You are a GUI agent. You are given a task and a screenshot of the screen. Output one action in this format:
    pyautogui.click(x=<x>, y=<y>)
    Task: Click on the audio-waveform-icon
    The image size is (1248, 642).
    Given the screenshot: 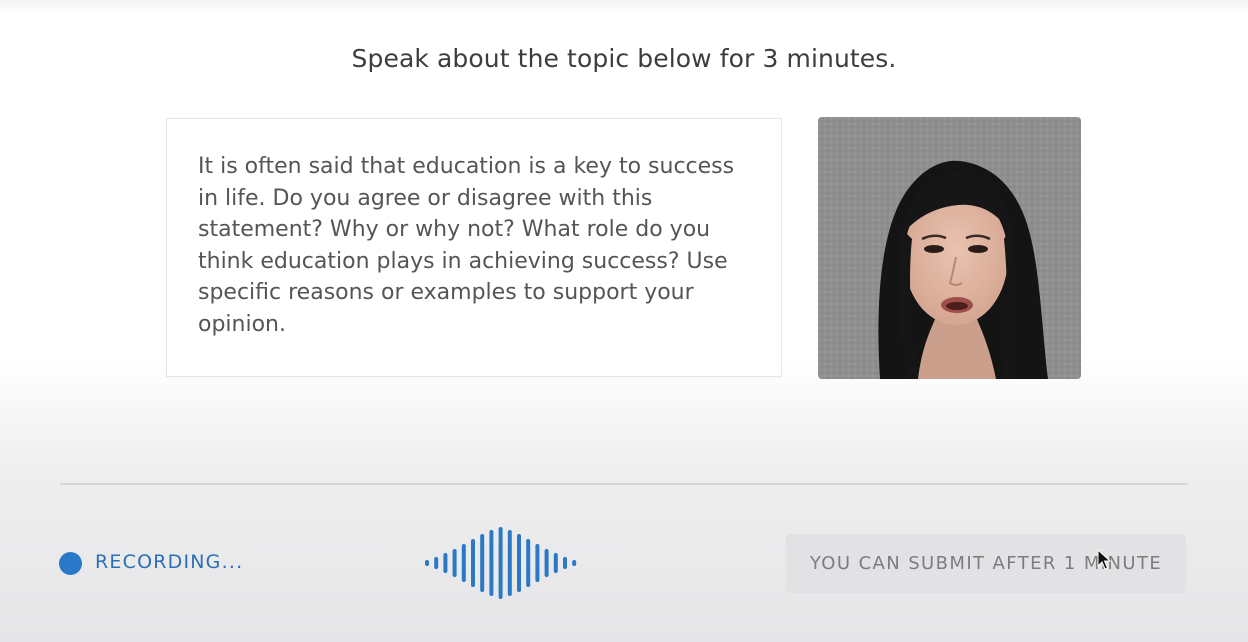 What is the action you would take?
    pyautogui.click(x=501, y=563)
    